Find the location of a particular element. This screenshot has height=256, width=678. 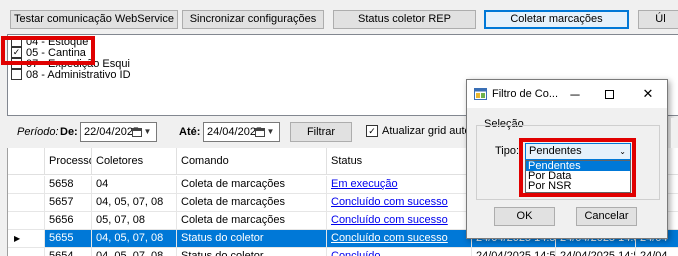

last-button: Úl is located at coordinates (658, 19).